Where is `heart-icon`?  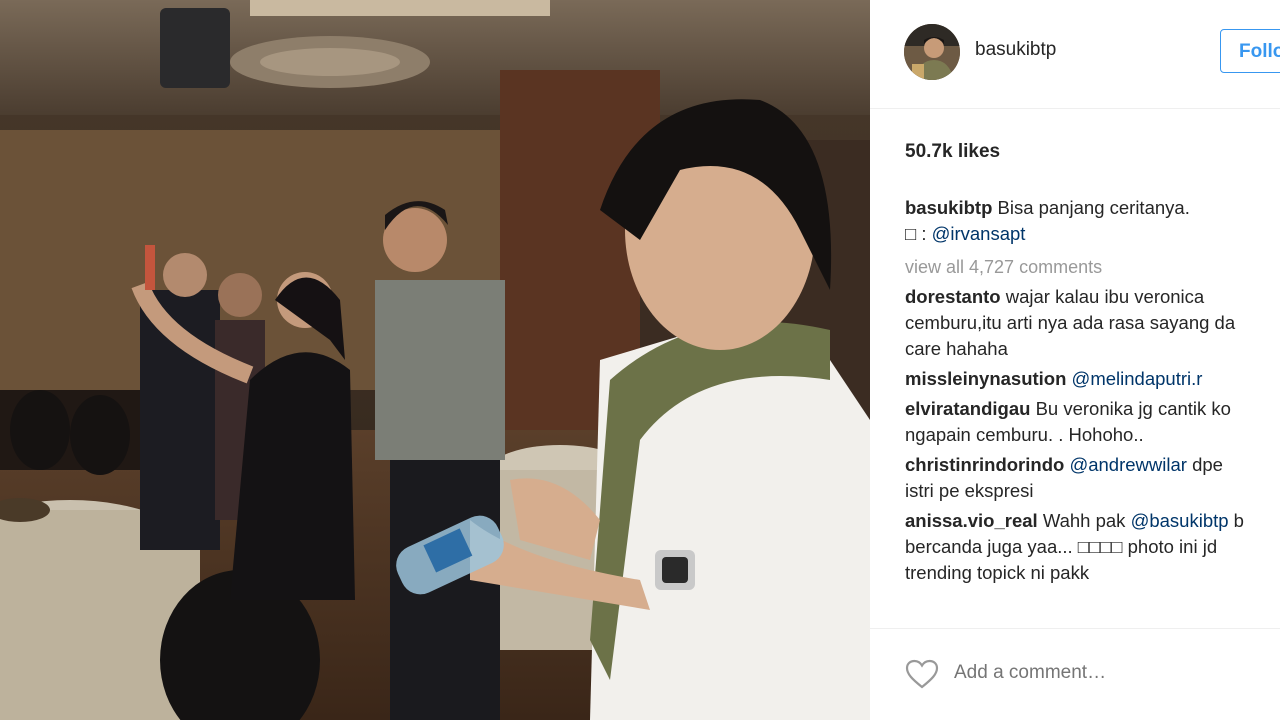 heart-icon is located at coordinates (922, 674).